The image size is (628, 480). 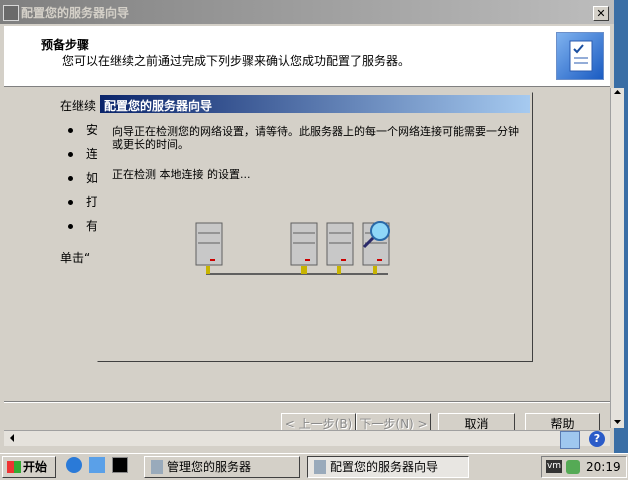 I want to click on vmware-icon: vm, so click(x=554, y=466).